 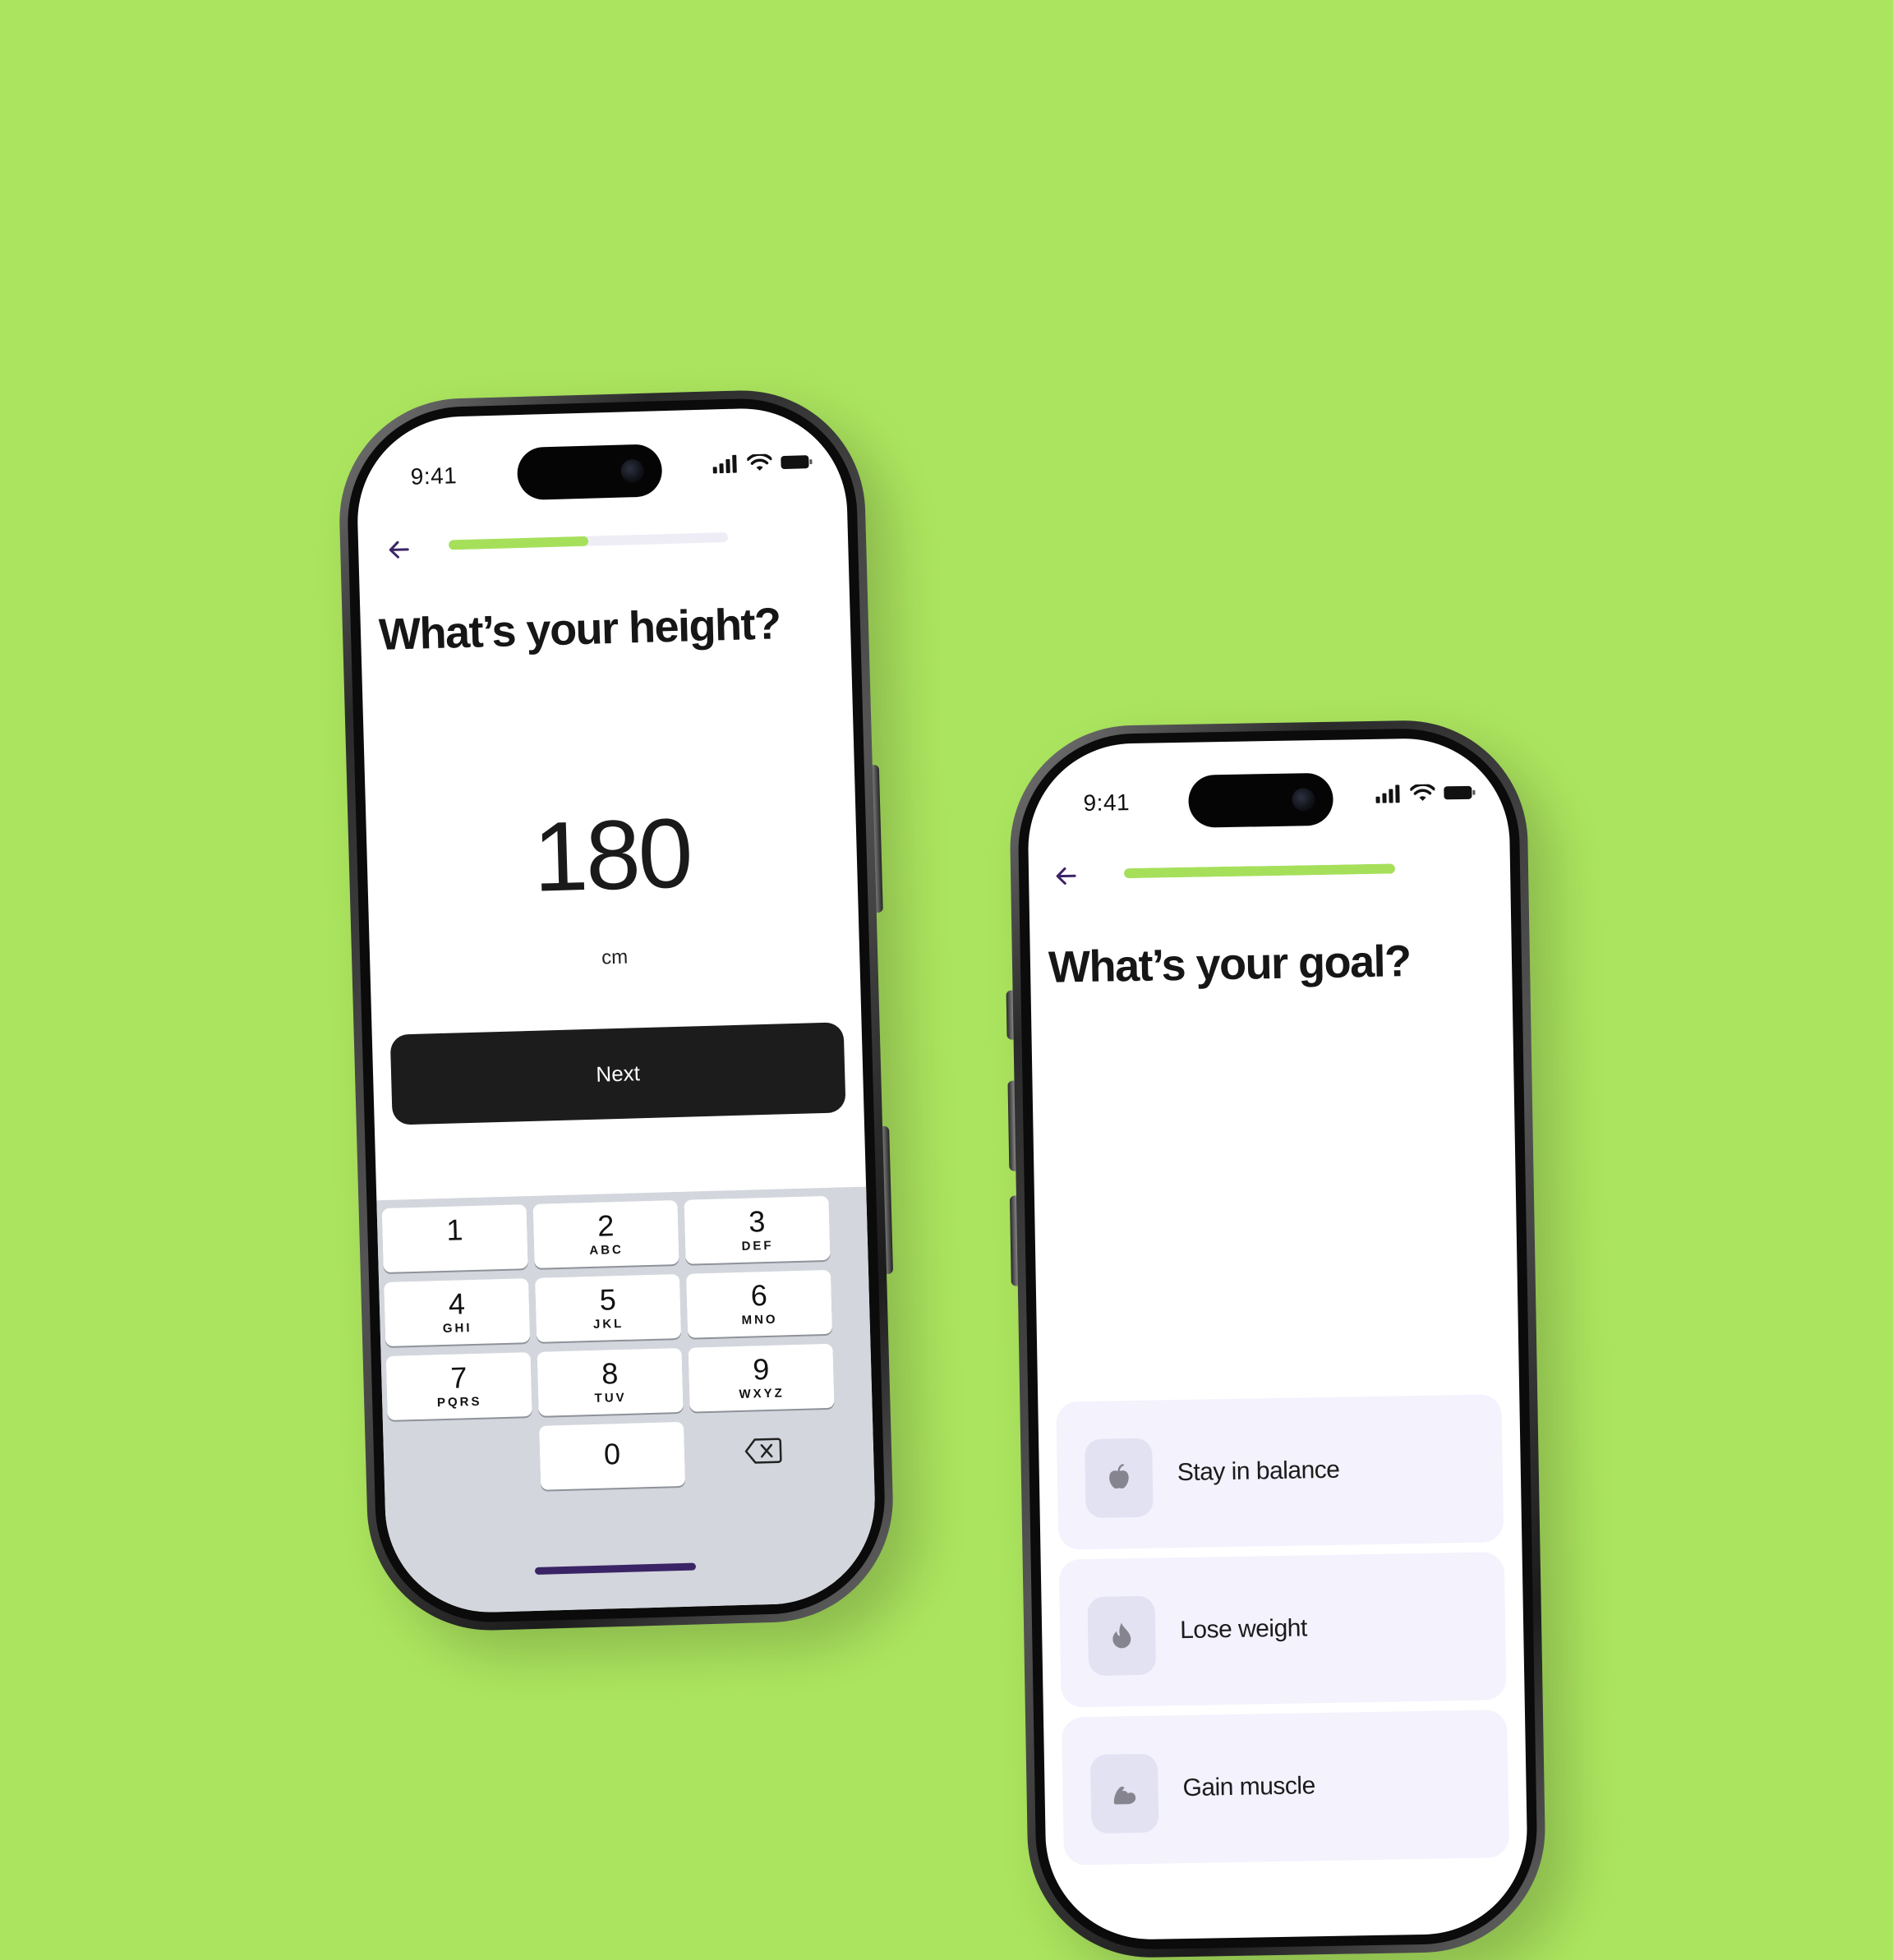 What do you see at coordinates (458, 1377) in the screenshot?
I see `key-number: 7` at bounding box center [458, 1377].